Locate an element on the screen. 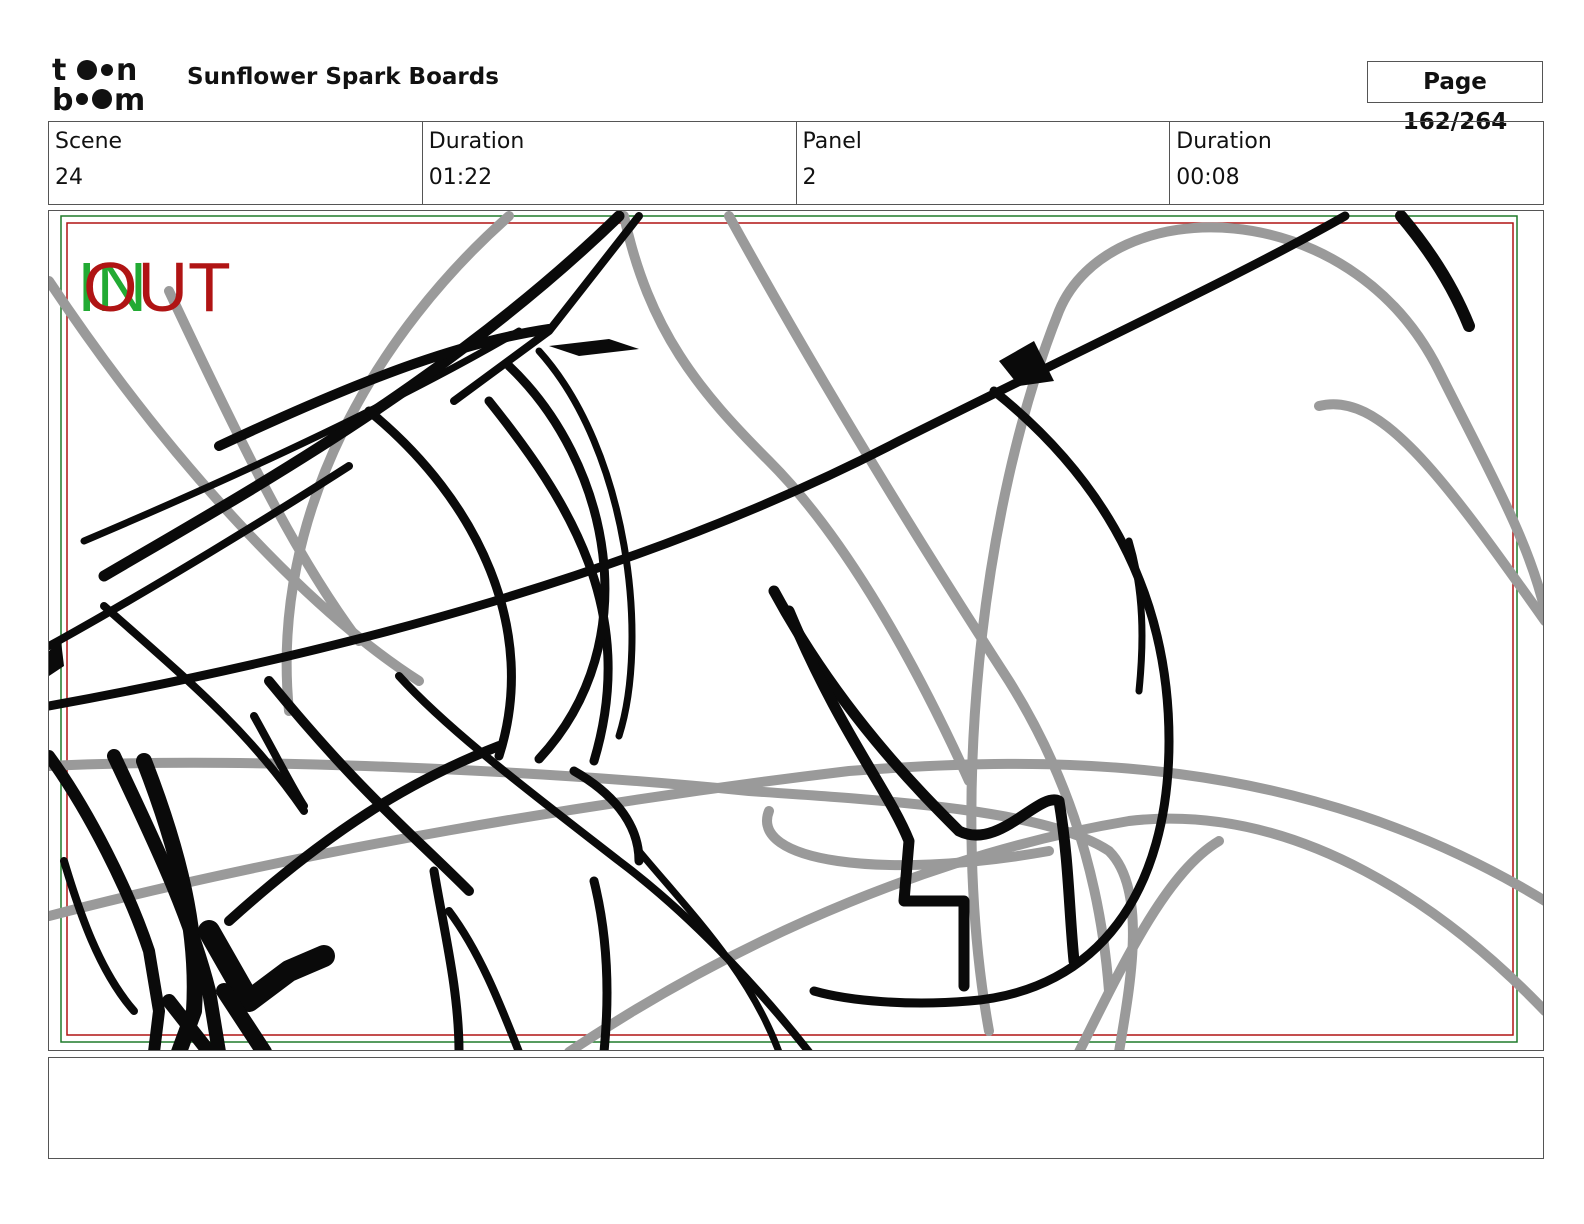 The image size is (1584, 1224). scene-duration-cell: Duration 01:22 is located at coordinates (610, 163).